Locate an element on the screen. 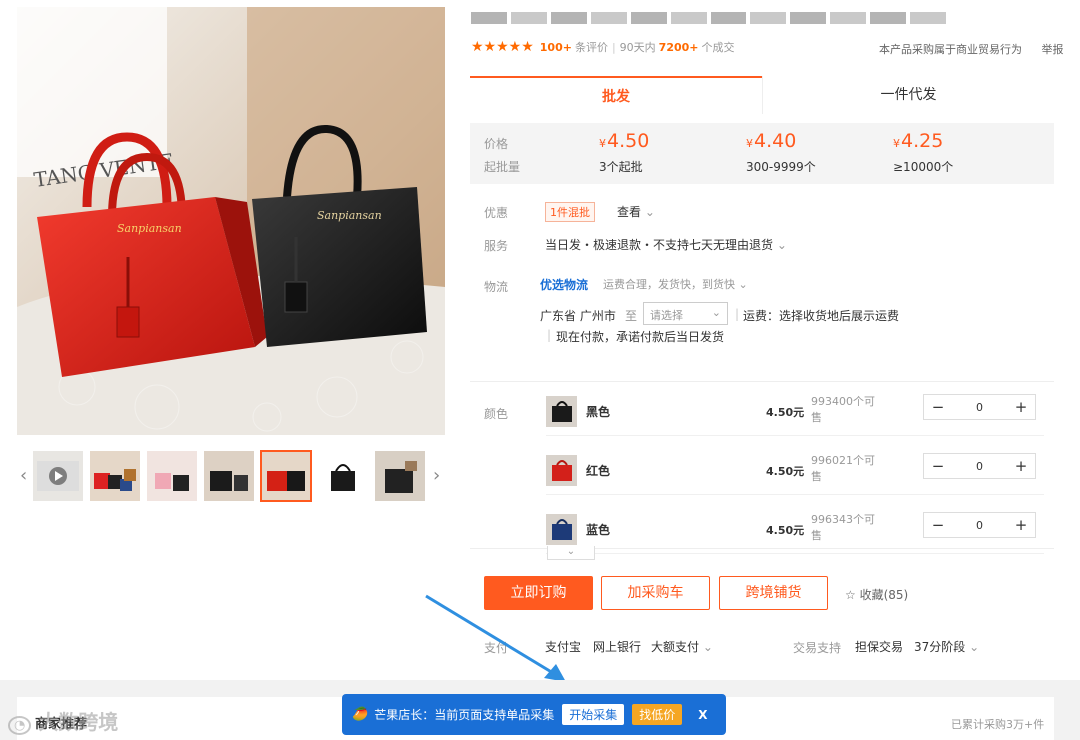  annotation-arrow is located at coordinates (495, 638).